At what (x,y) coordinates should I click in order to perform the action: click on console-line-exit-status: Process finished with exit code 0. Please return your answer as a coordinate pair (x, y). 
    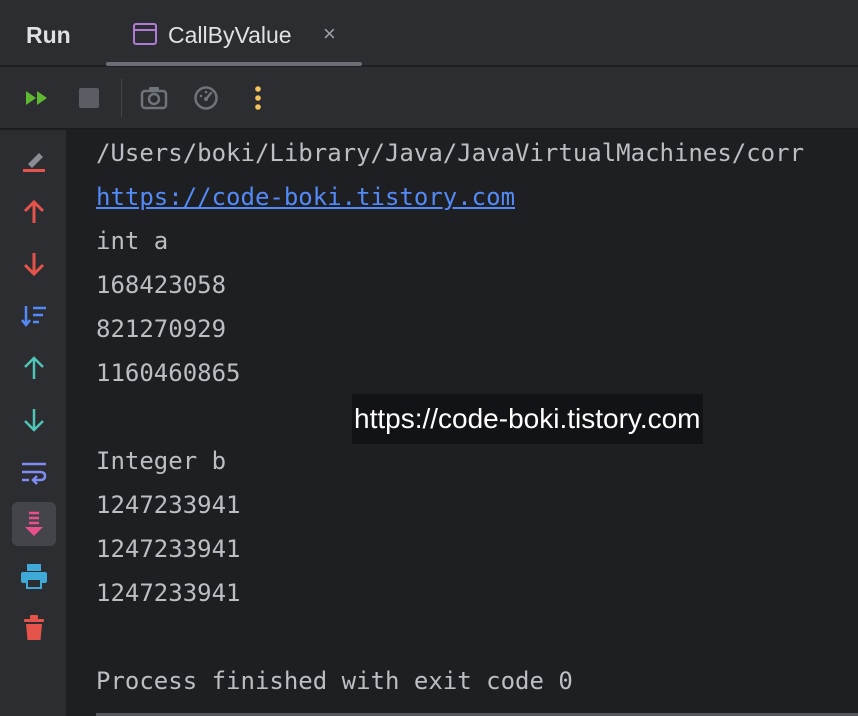
    Looking at the image, I should click on (334, 681).